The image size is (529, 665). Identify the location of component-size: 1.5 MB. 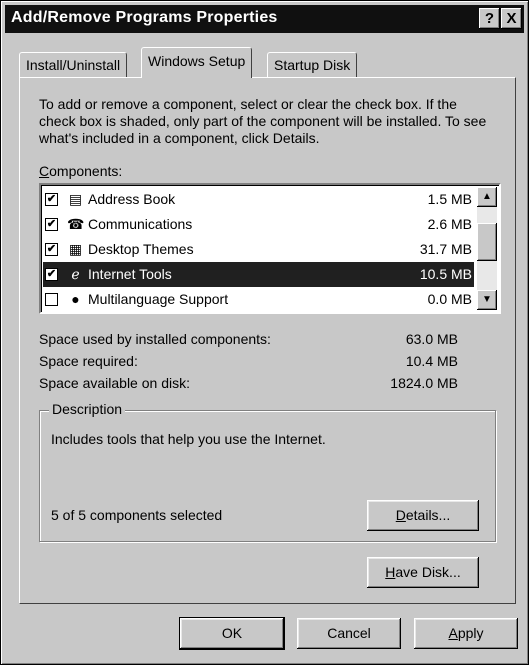
(449, 199).